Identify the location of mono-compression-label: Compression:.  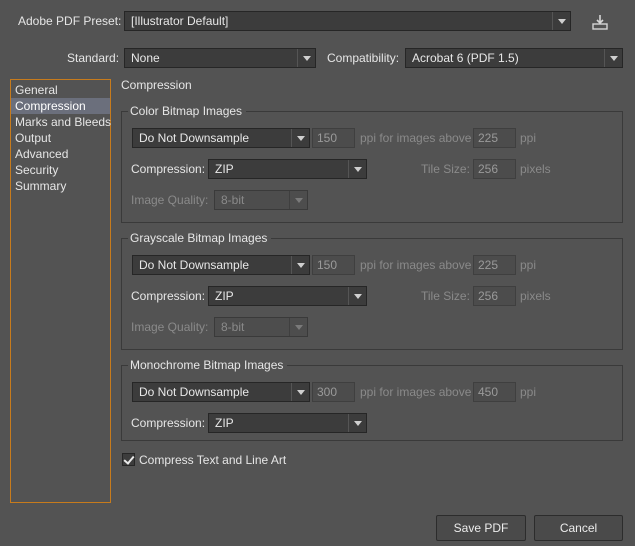
(168, 423).